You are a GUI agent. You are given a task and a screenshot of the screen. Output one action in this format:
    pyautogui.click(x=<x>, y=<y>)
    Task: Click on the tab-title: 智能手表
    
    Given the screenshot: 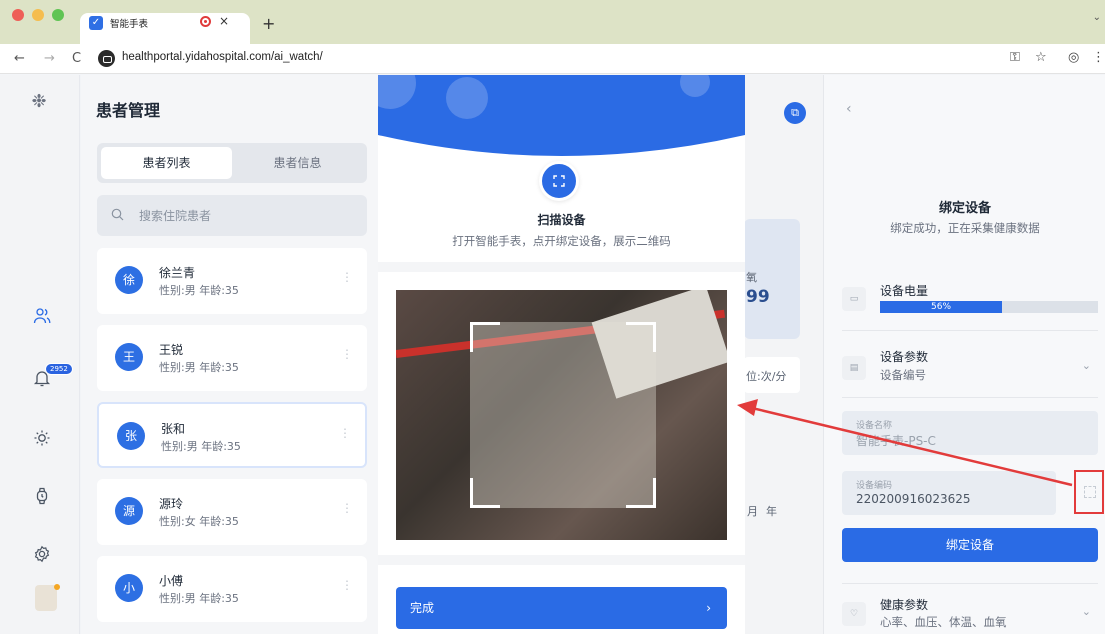 What is the action you would take?
    pyautogui.click(x=129, y=24)
    